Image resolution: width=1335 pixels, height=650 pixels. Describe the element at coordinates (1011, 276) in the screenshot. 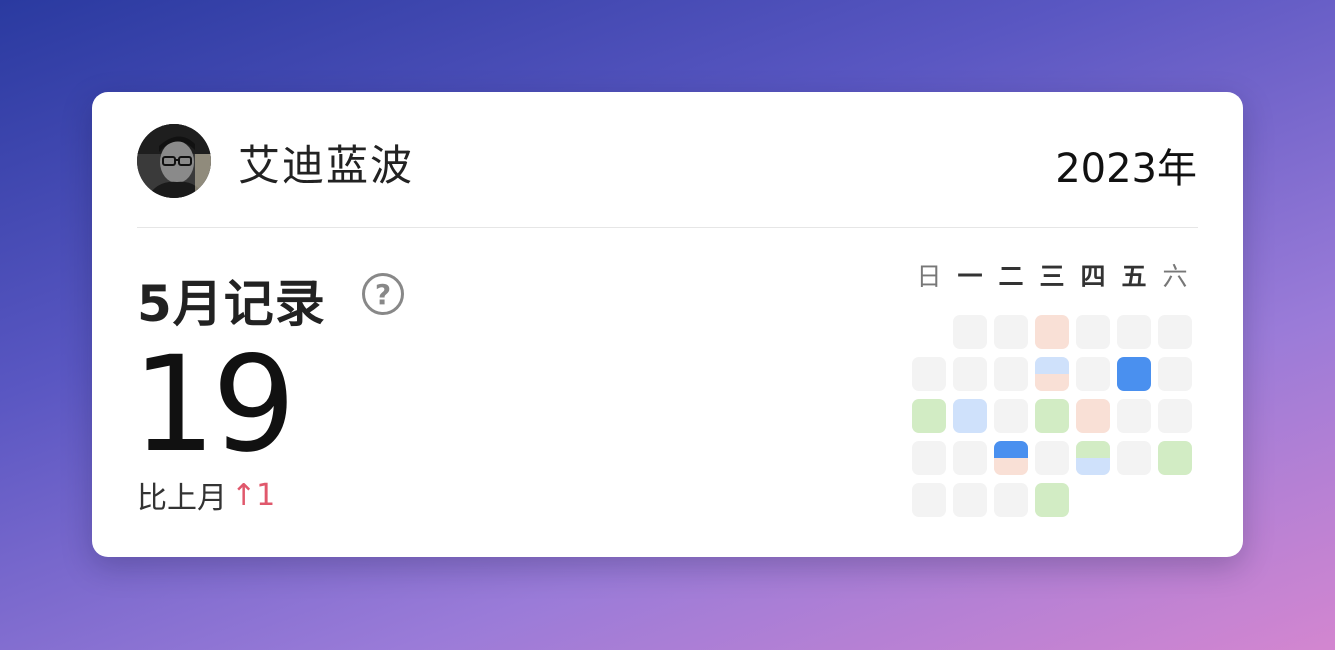

I see `weekday-label: 二` at that location.